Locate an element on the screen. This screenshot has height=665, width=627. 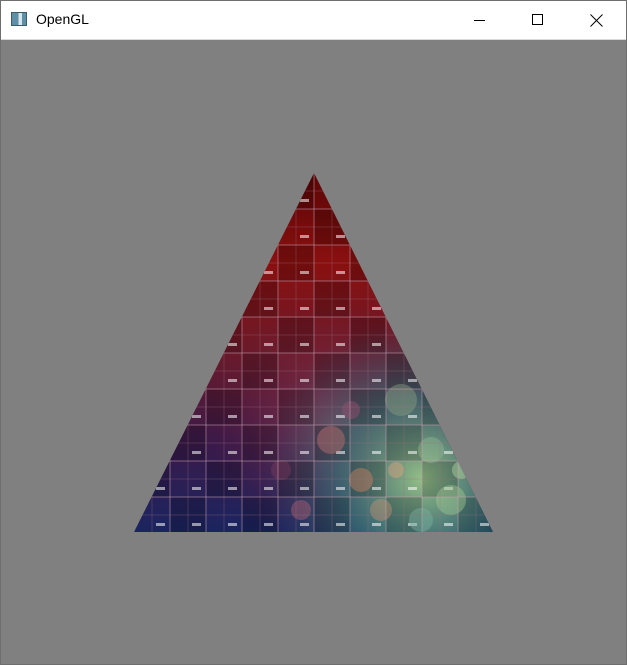
close-button is located at coordinates (596, 20).